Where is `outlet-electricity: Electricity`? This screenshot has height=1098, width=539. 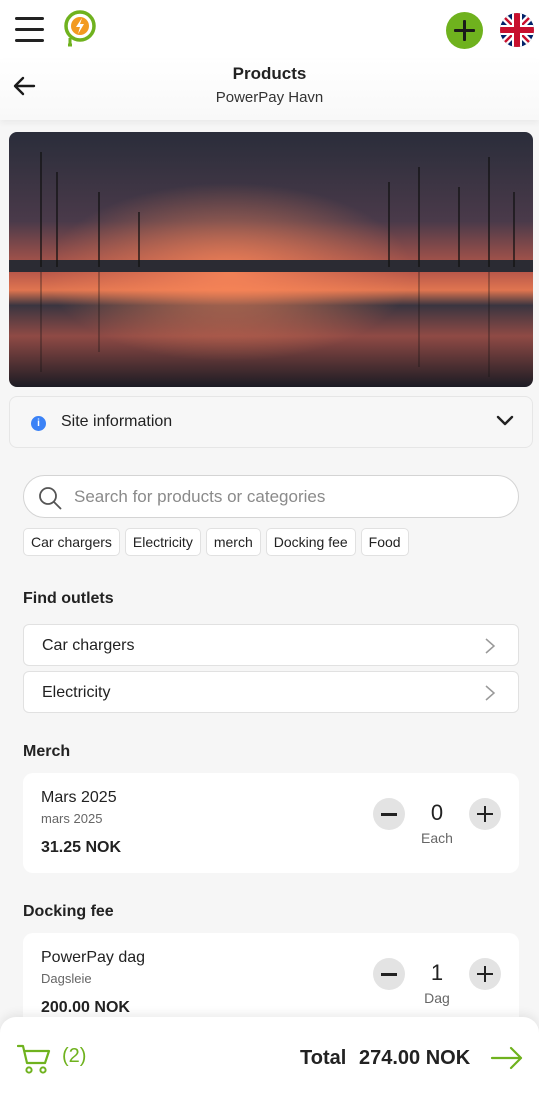 outlet-electricity: Electricity is located at coordinates (271, 692).